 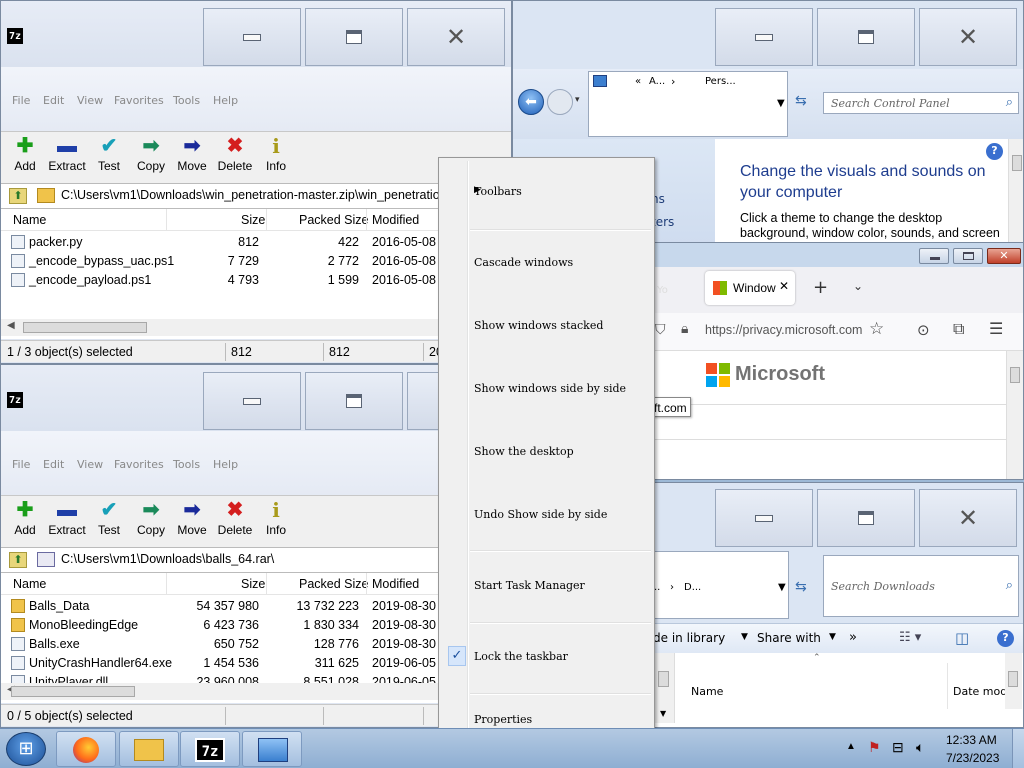 I want to click on path-text: C:\Users\vm1\Downloads\balls_64.rar\, so click(x=167, y=559).